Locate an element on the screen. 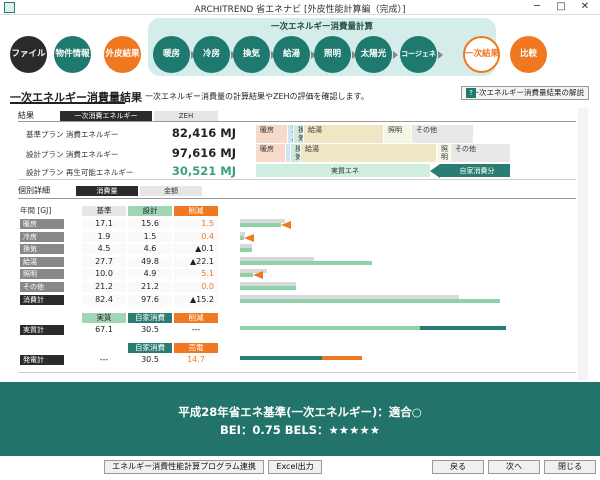 The width and height of the screenshot is (600, 480). base-value: 27.7 is located at coordinates (104, 261).